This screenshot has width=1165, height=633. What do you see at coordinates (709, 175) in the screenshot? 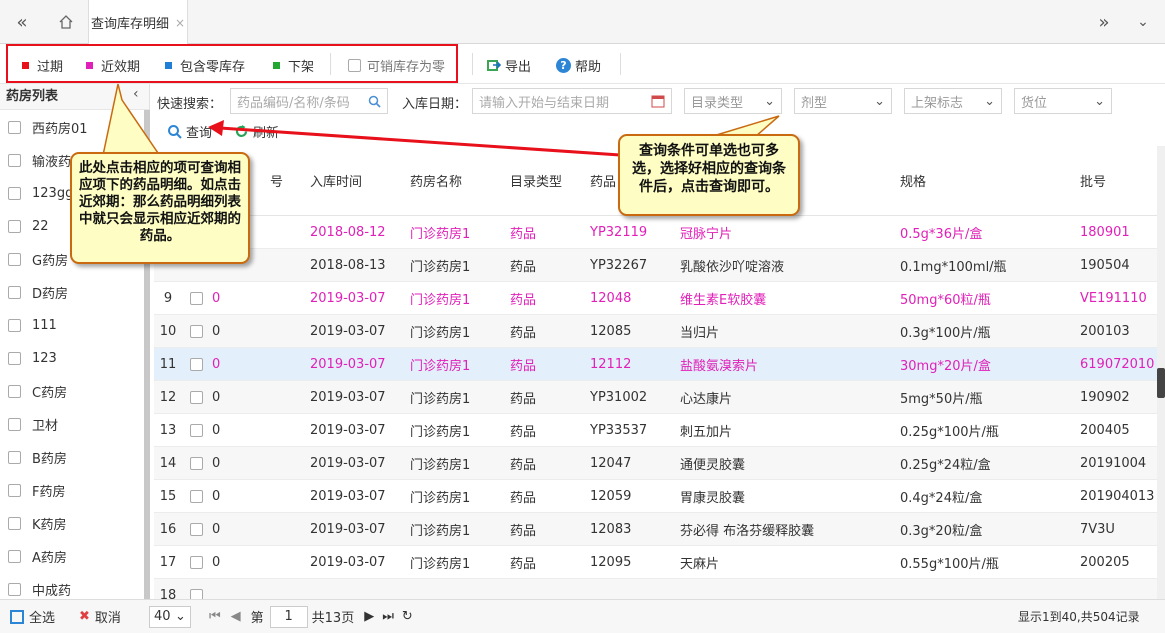
I see `right-callout: 查询条件可单选也可多选，选择好相应的查询条件后，点击查询即可。` at bounding box center [709, 175].